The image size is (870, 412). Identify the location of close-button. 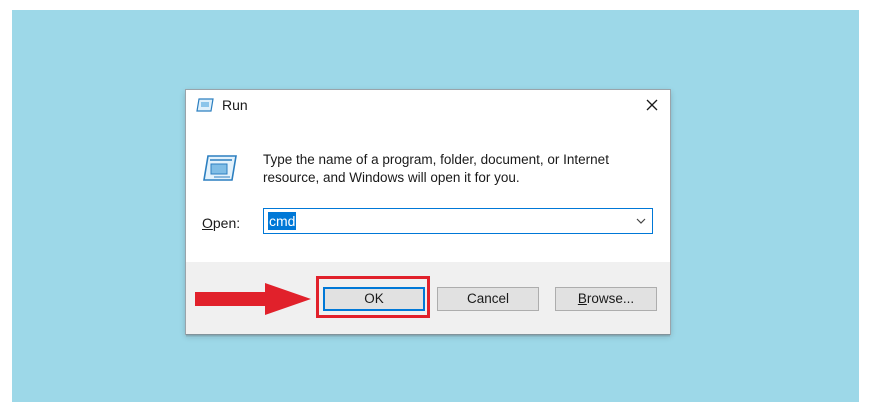
(652, 105).